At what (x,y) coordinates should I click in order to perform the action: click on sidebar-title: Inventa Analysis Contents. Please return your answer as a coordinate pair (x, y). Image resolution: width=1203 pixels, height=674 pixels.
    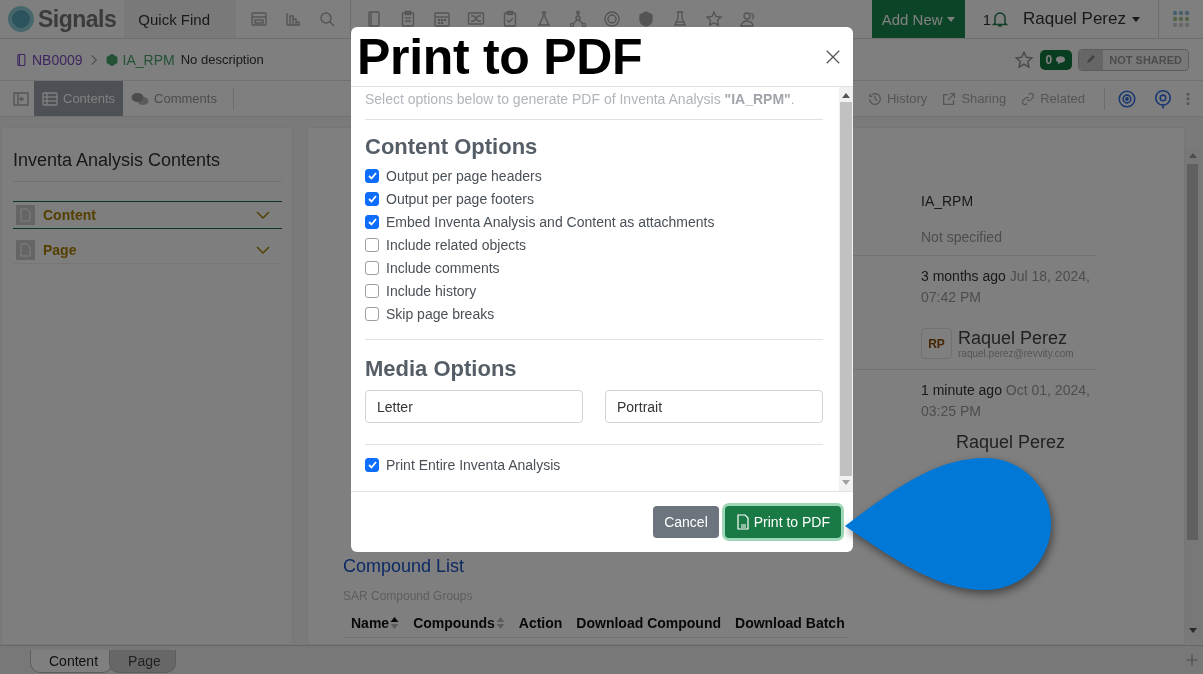
    Looking at the image, I should click on (147, 161).